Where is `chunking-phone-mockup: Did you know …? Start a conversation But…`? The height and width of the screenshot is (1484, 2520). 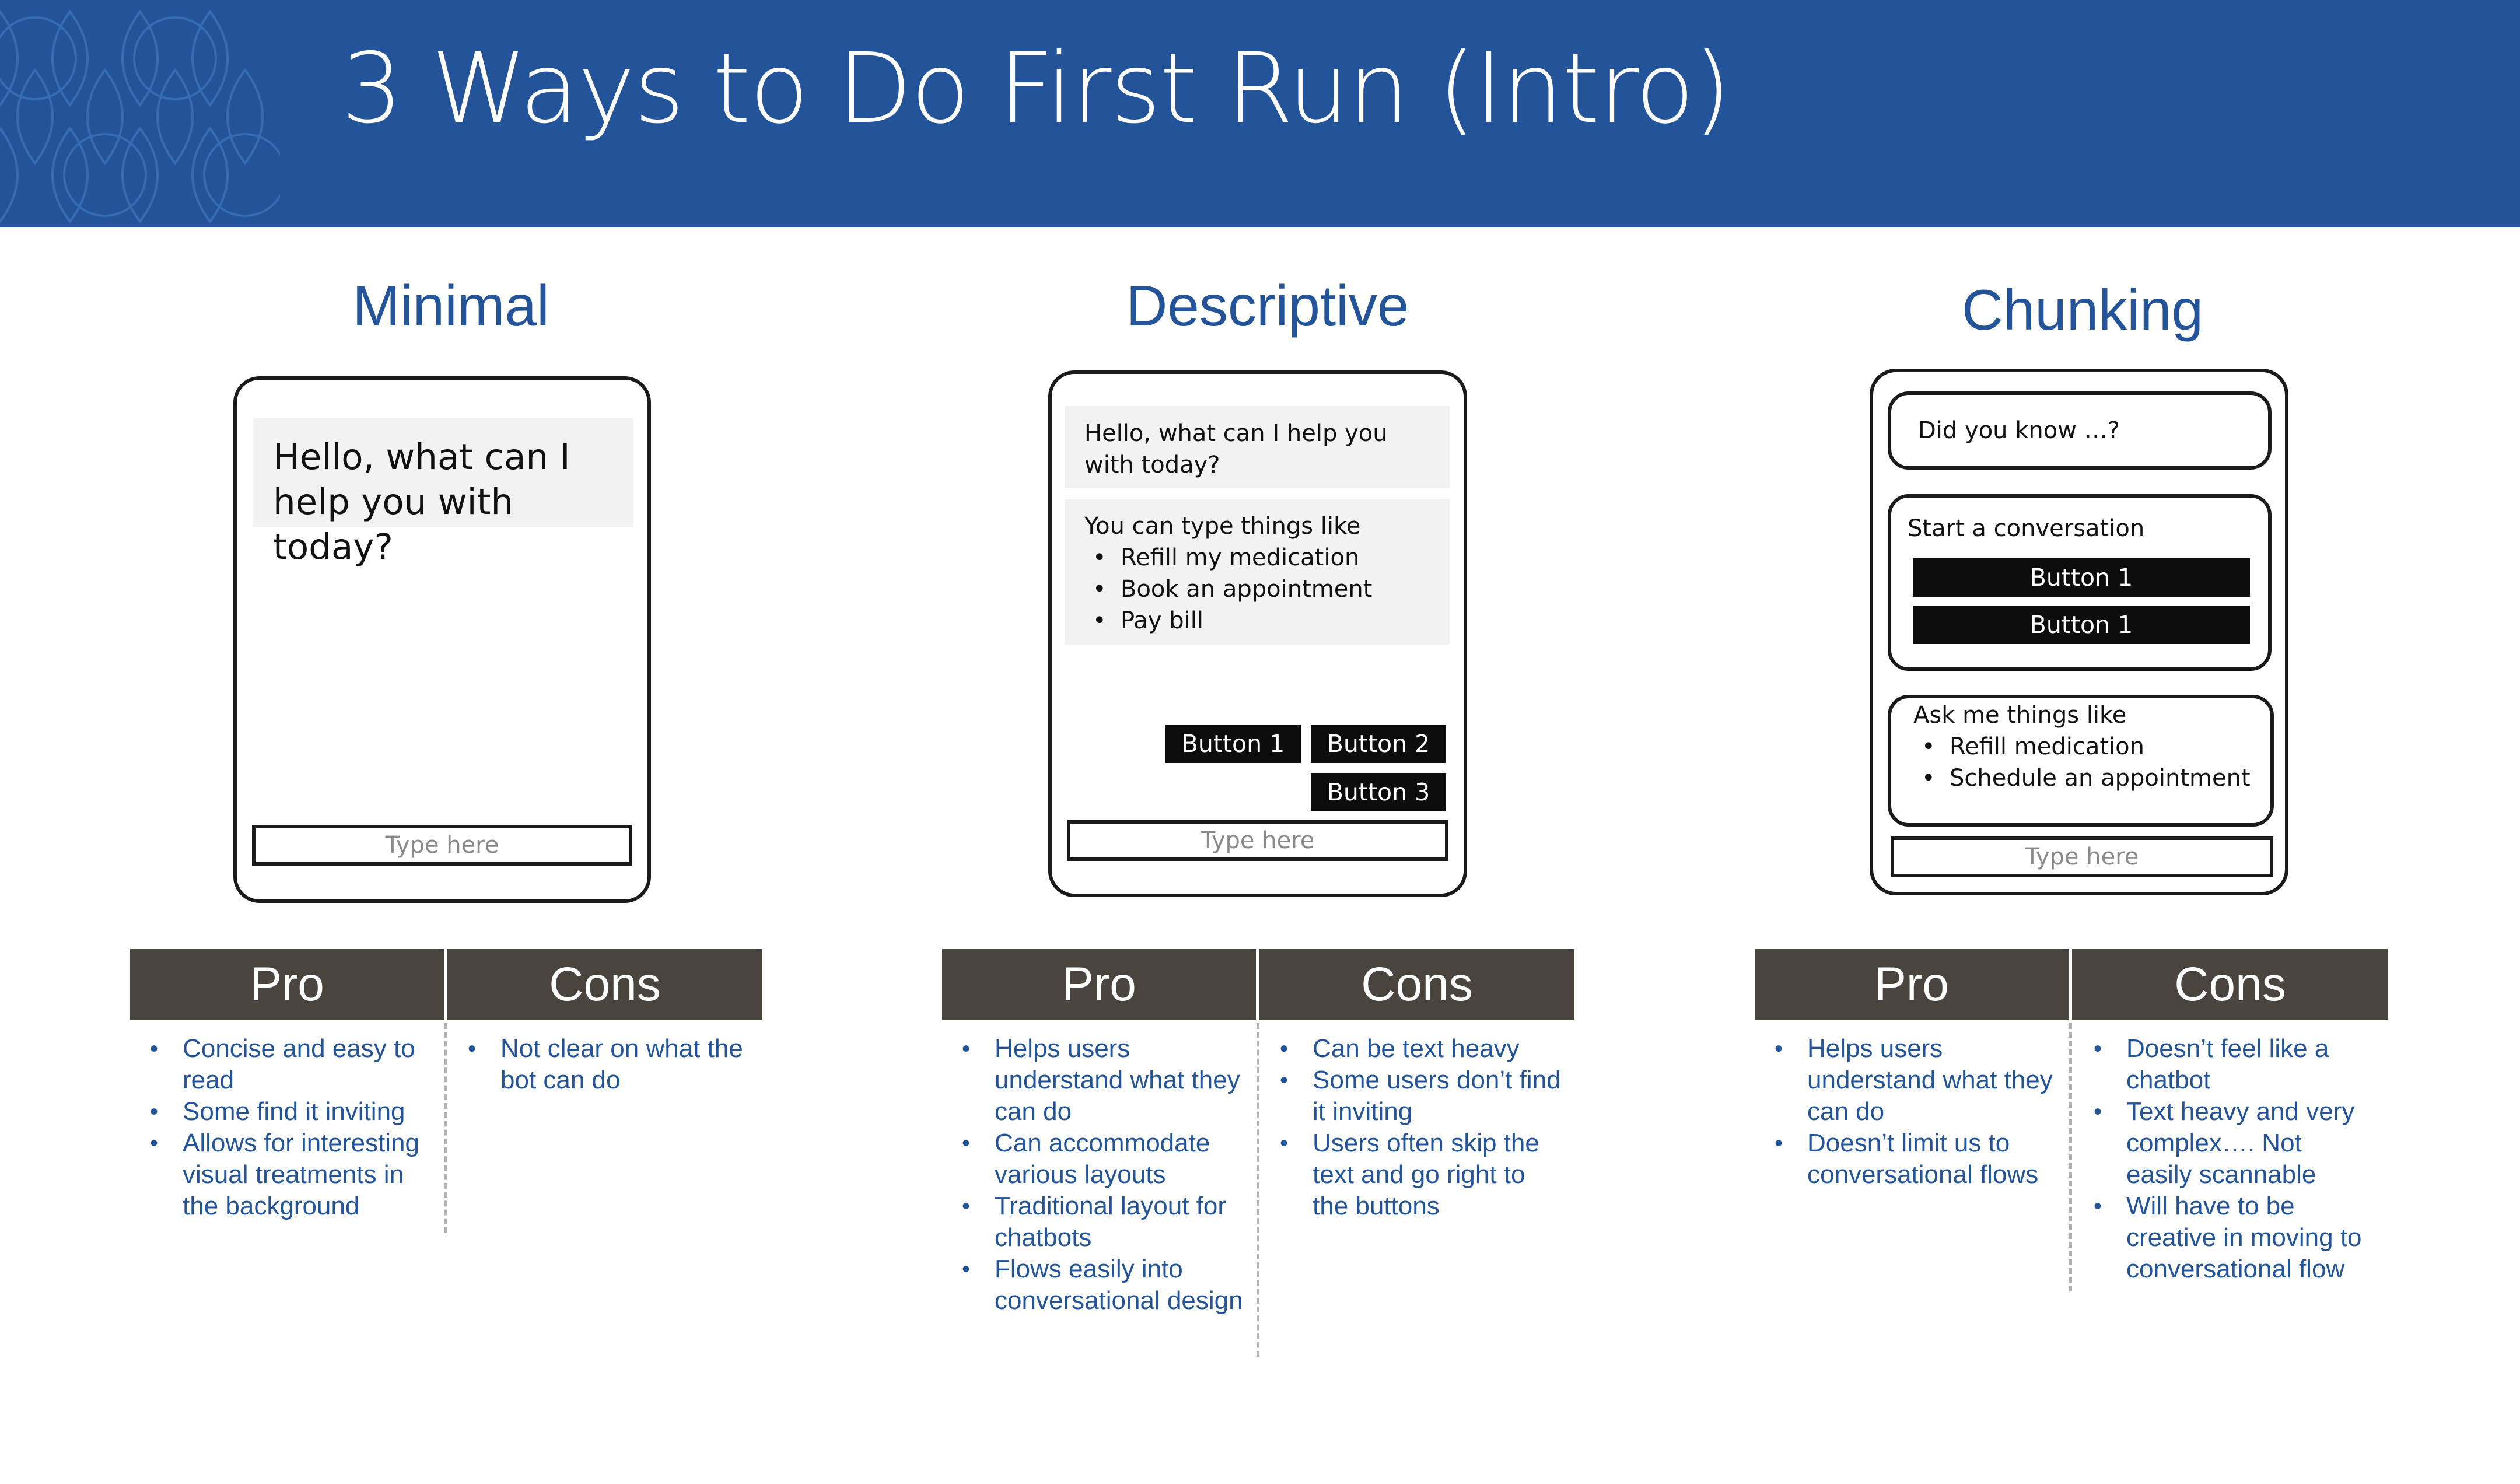
chunking-phone-mockup: Did you know …? Start a conversation But… is located at coordinates (2079, 632).